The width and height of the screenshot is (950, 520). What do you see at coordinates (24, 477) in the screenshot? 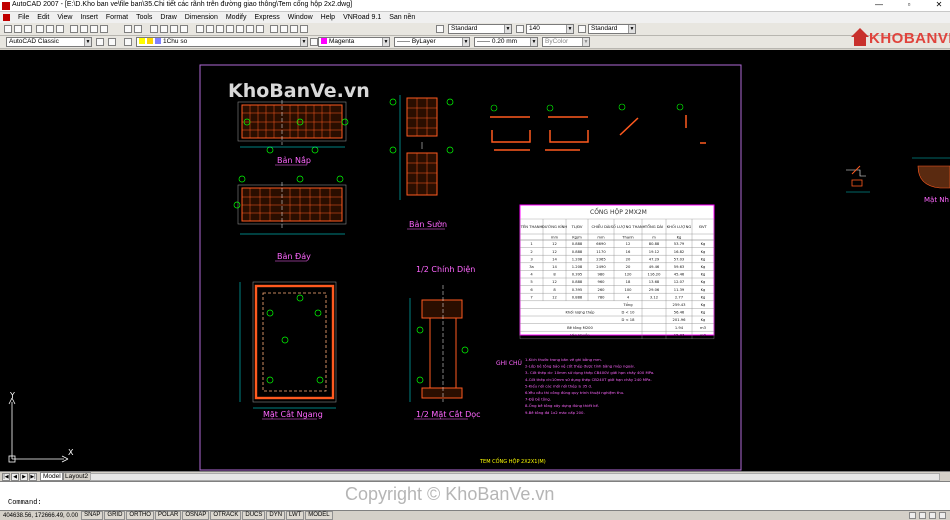
I see `next-tab-icon: ▶` at bounding box center [24, 477].